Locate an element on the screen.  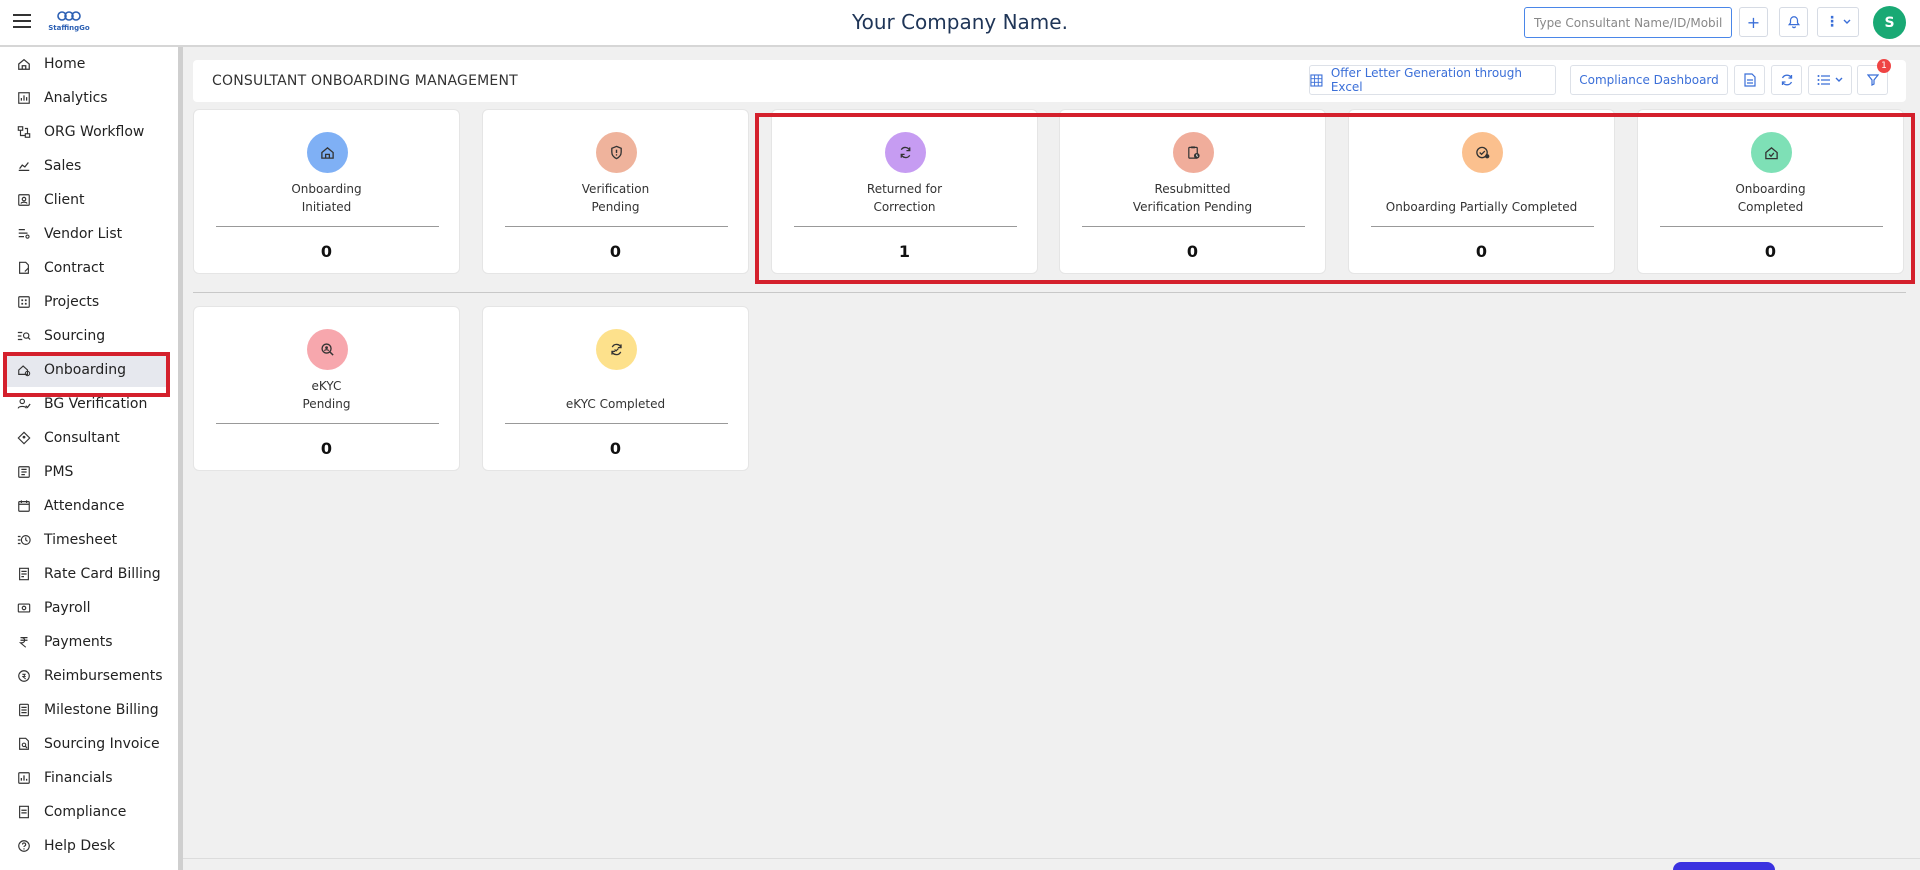
sidebar-item-sourcing-invoice: Sourcing Invoice is located at coordinates (88, 744).